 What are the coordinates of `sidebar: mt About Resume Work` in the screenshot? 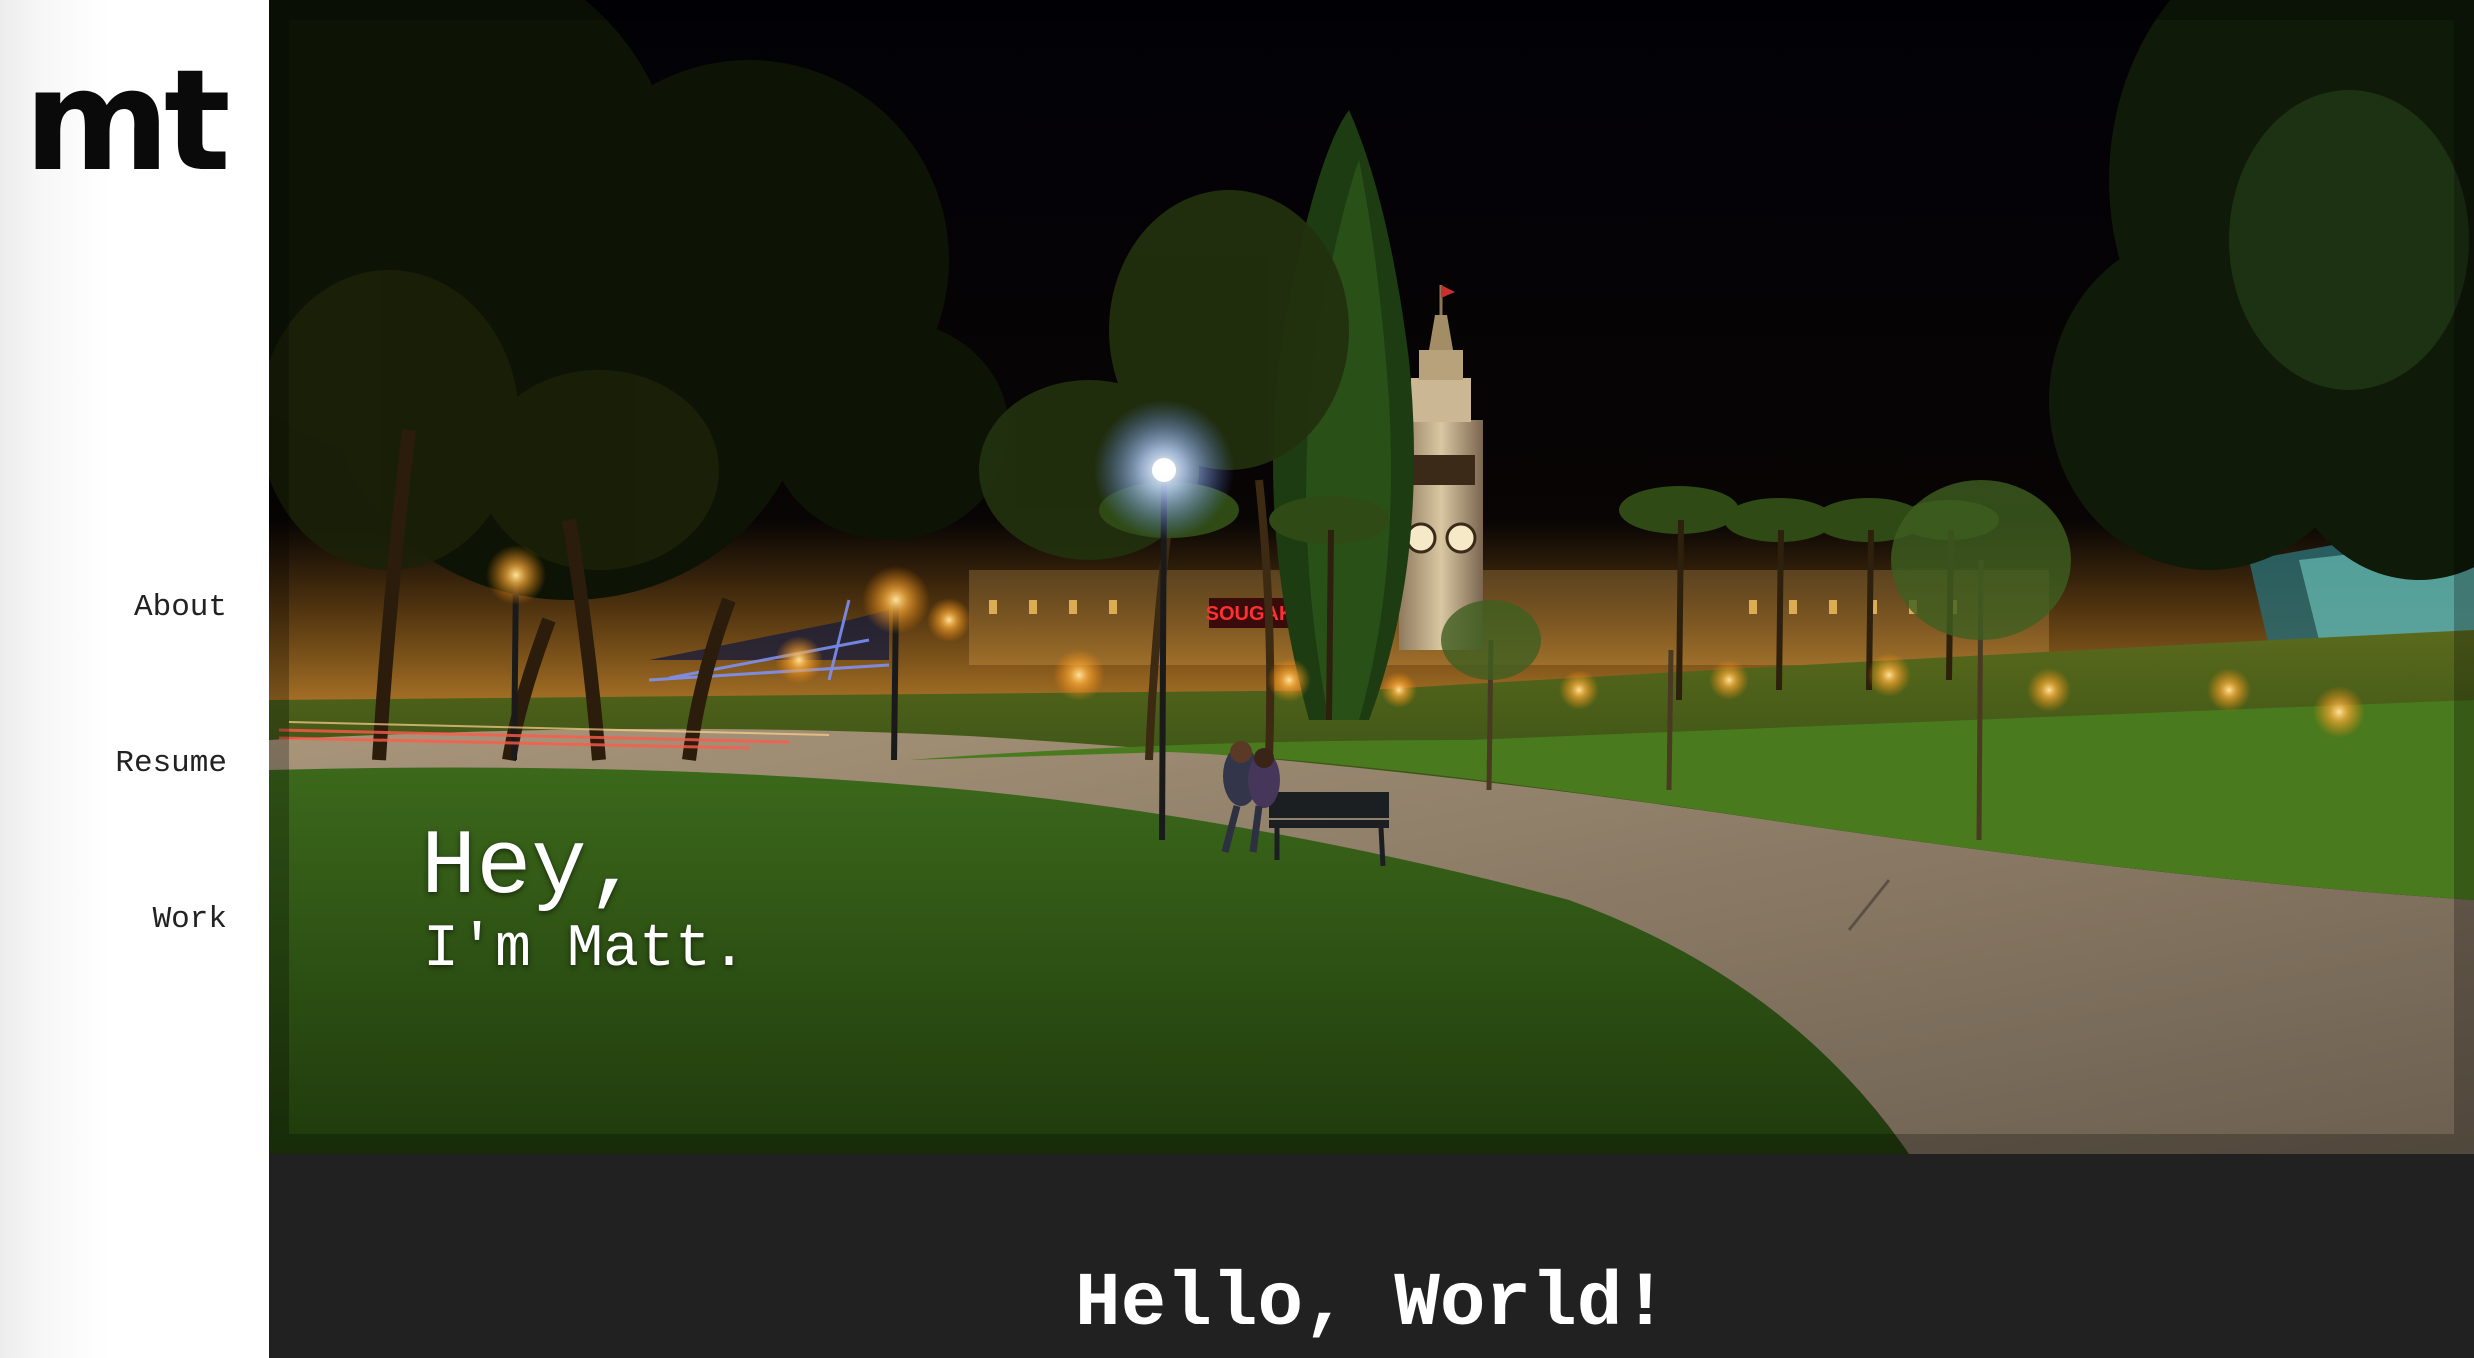 It's located at (134, 679).